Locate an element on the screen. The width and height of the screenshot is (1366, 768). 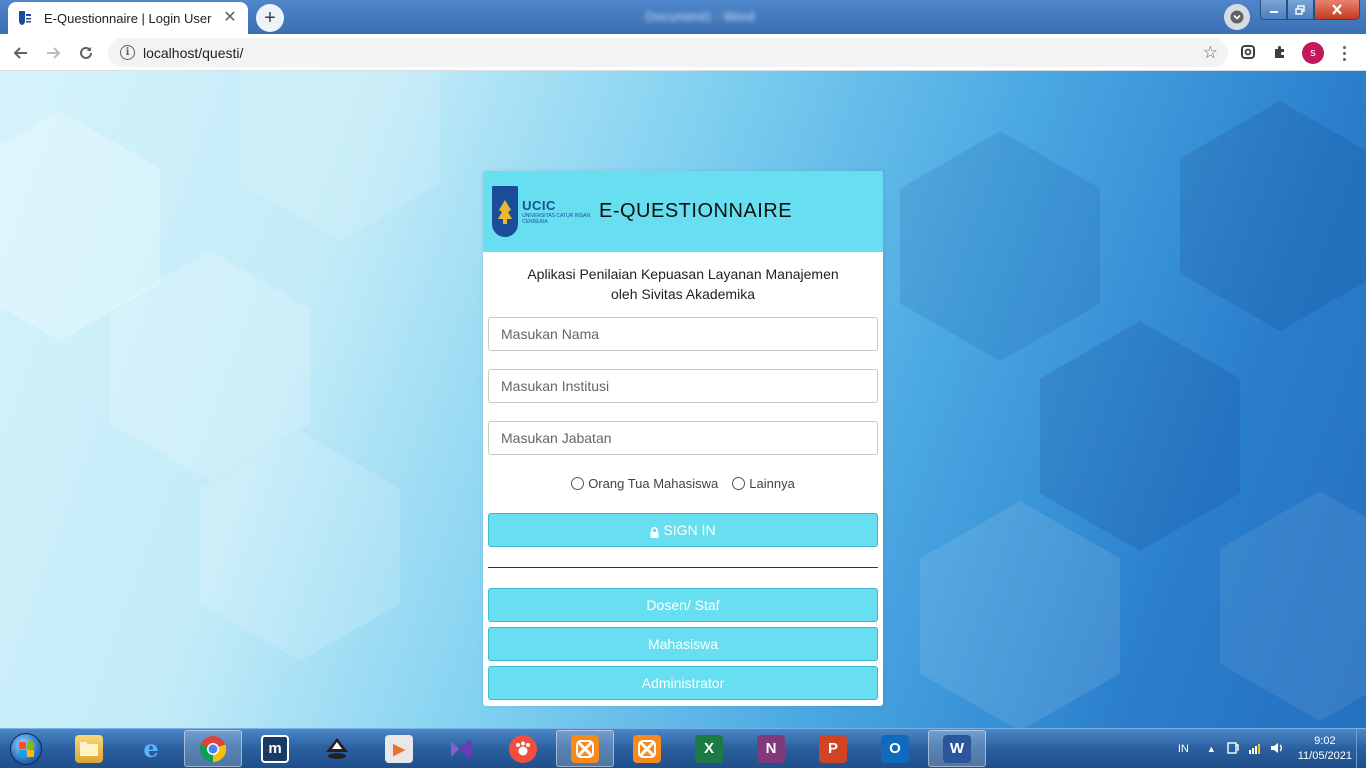
radio-orang-tua: Orang Tua Mahasiswa is located at coordinates (644, 483).